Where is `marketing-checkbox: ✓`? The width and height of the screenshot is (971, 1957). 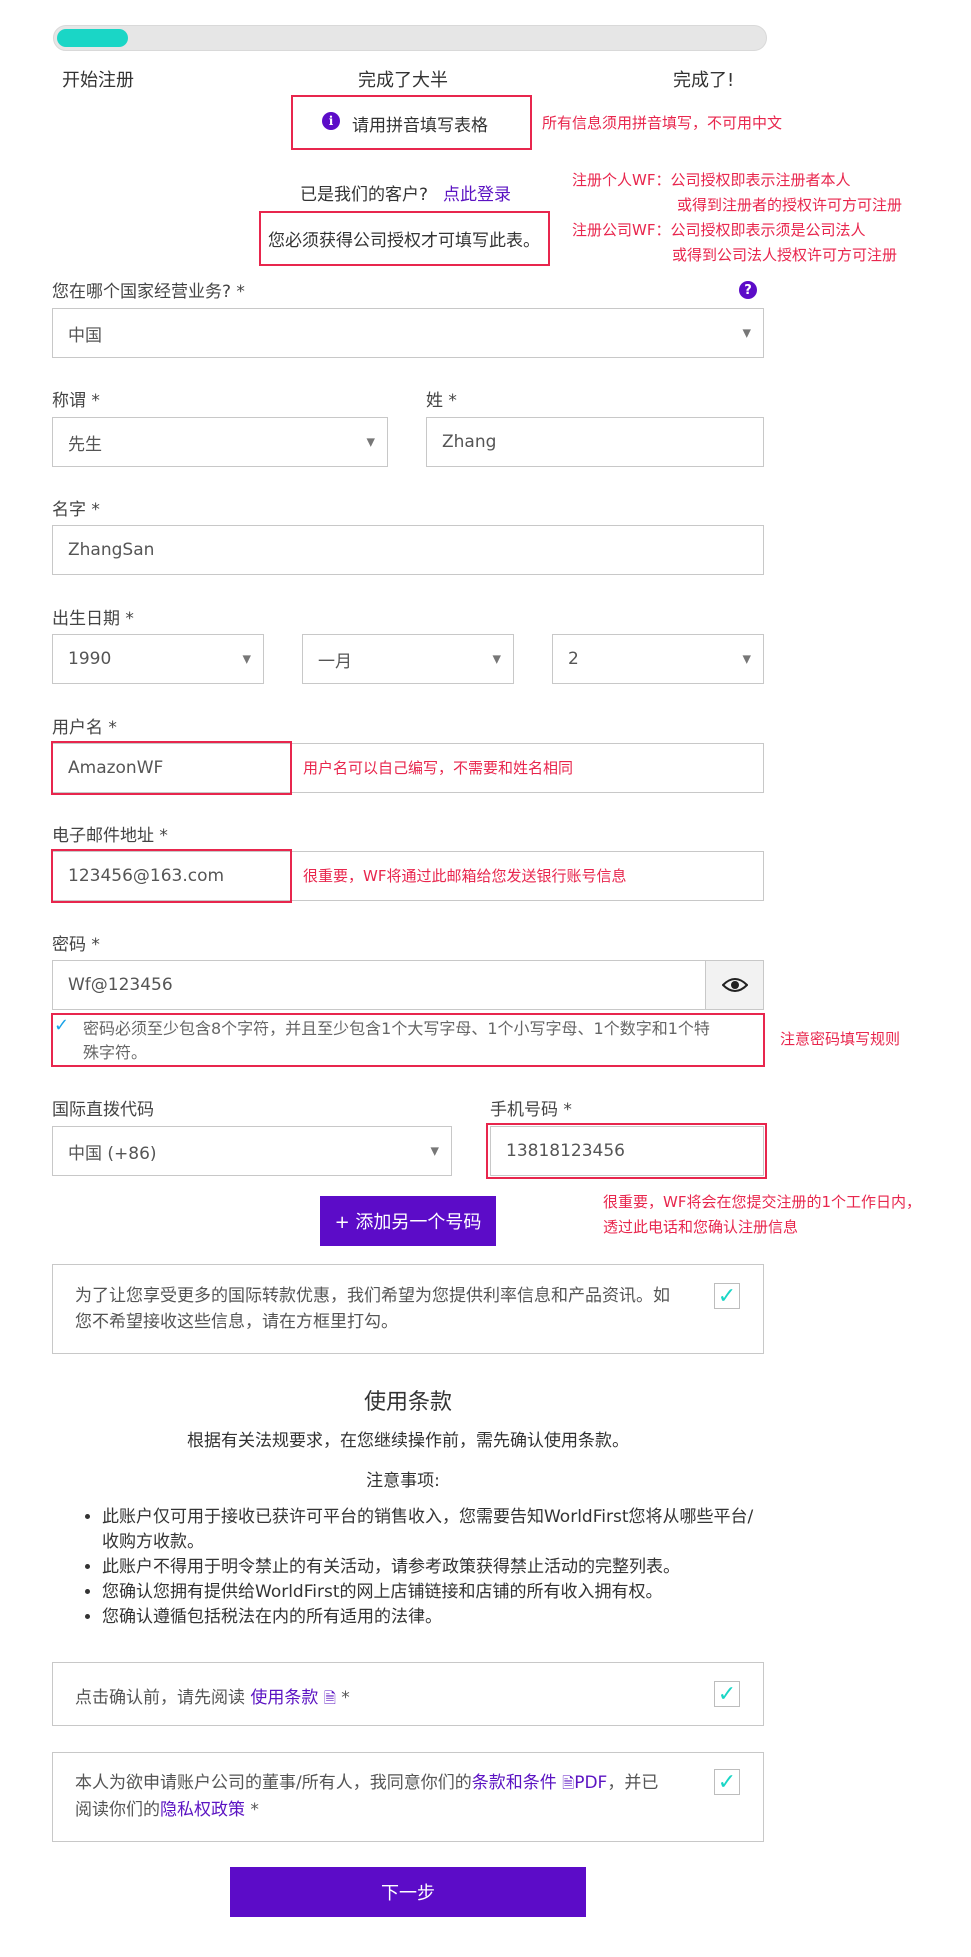
marketing-checkbox: ✓ is located at coordinates (727, 1296).